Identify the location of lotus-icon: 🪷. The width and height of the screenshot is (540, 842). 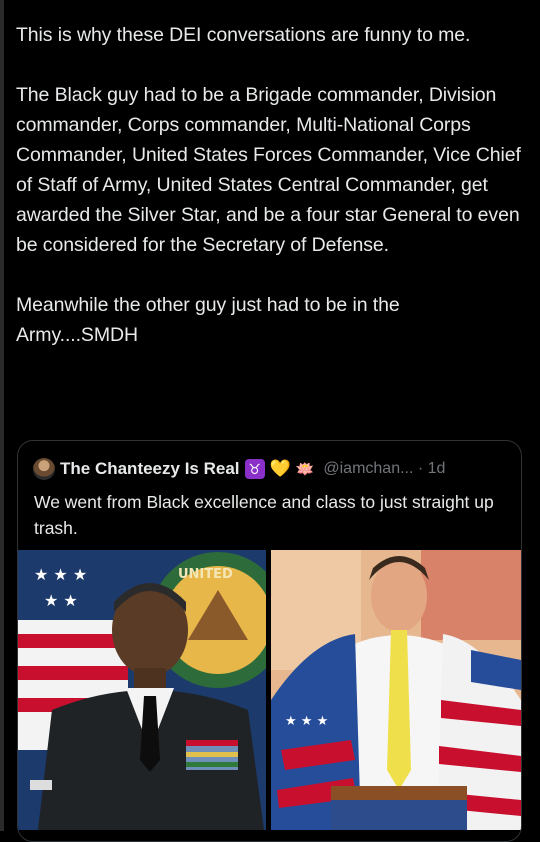
(305, 469).